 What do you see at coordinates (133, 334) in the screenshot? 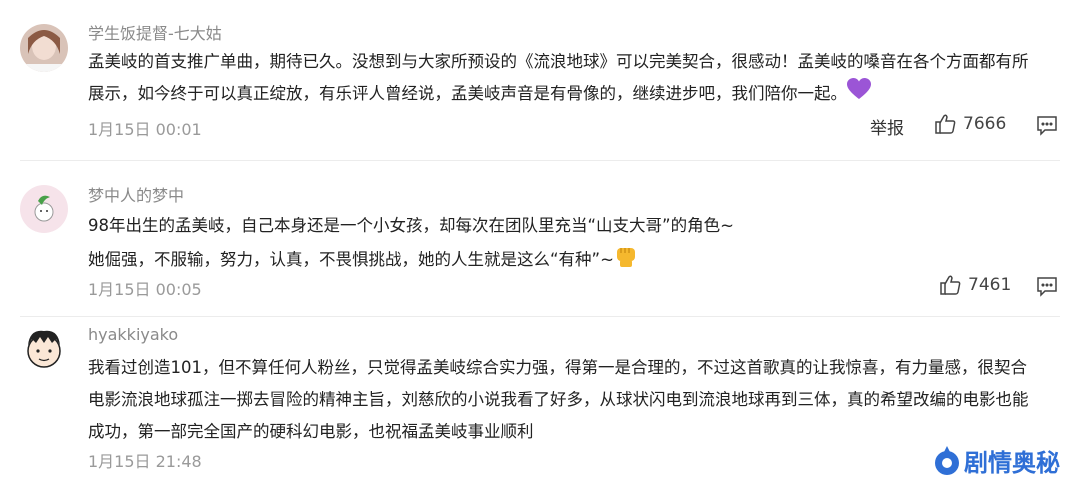
I see `username: hyakkiyako` at bounding box center [133, 334].